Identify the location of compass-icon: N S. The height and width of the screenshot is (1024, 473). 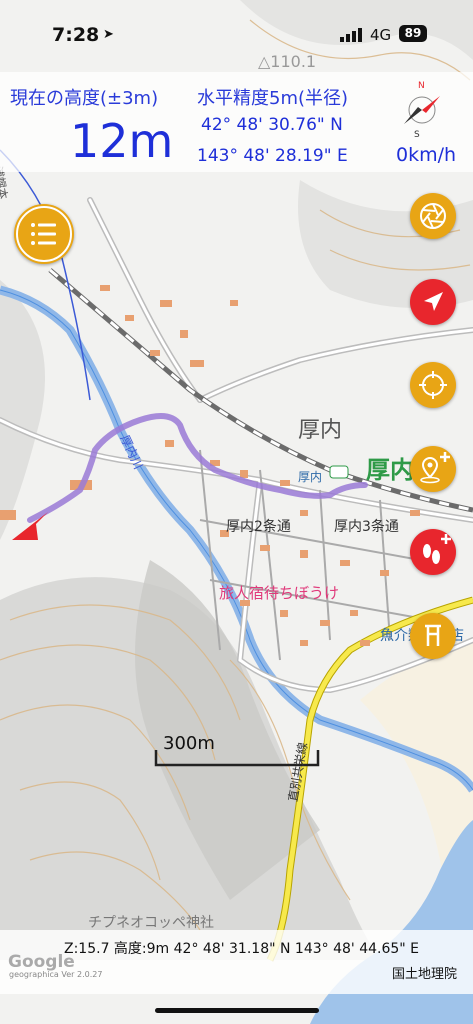
(422, 109).